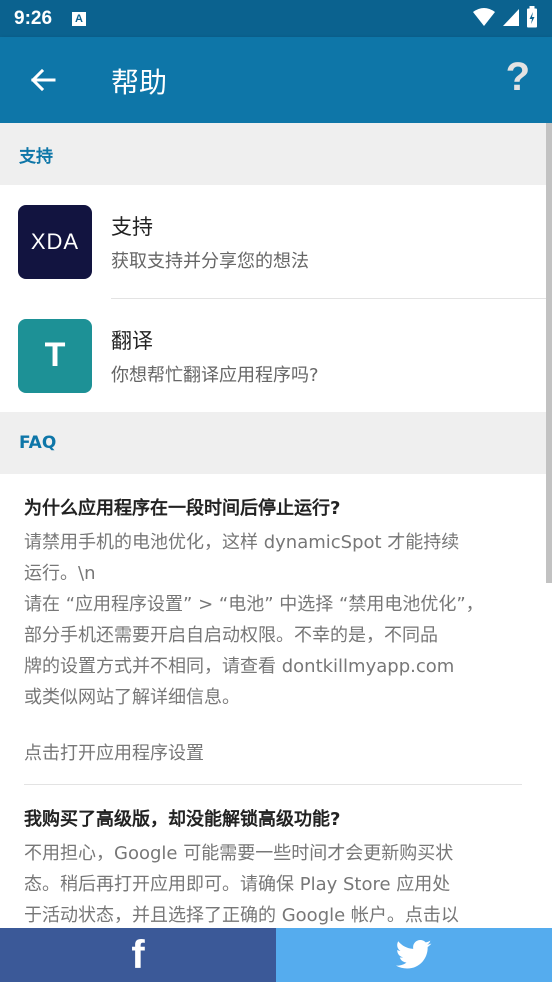 This screenshot has width=552, height=982. I want to click on item-text: 支持 获取支持并分享您的想法, so click(210, 242).